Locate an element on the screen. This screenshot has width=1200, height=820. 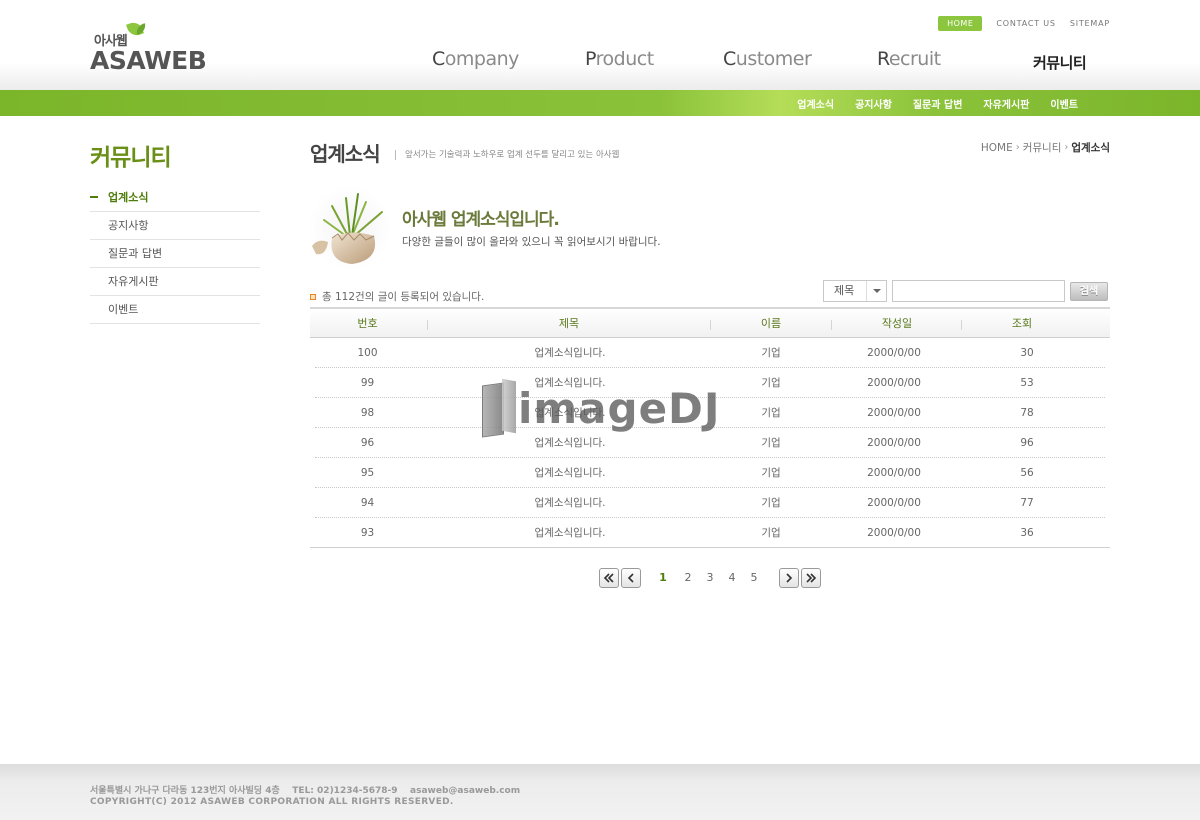
sidebar-menu: 업계소식 공지사항 질문과 답변 자유게시판 이벤트 is located at coordinates (175, 254).